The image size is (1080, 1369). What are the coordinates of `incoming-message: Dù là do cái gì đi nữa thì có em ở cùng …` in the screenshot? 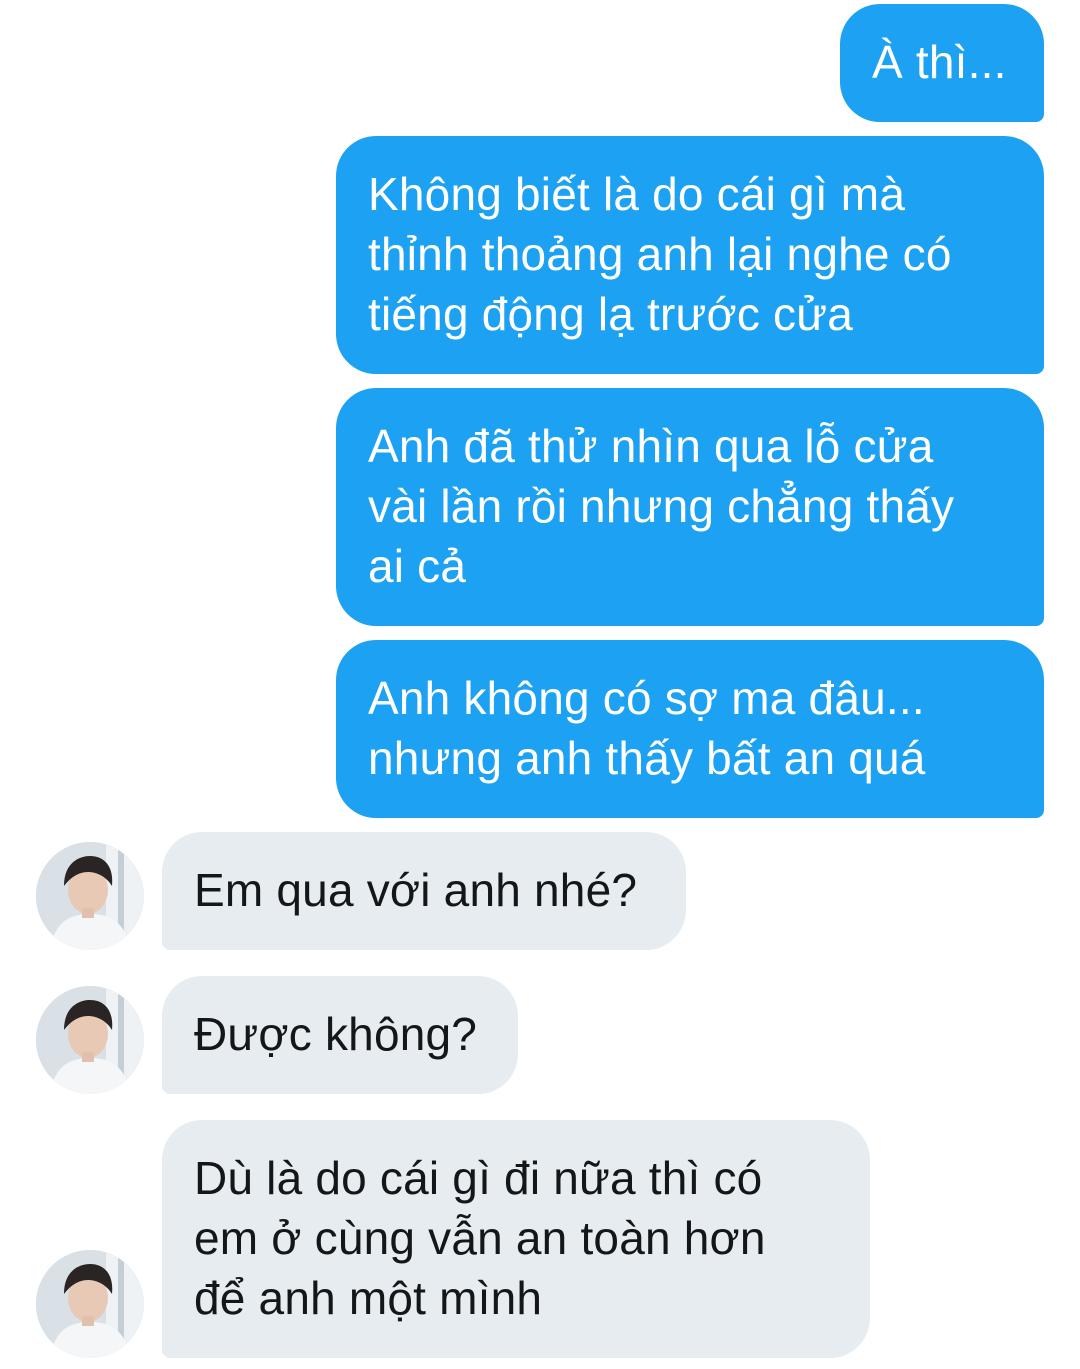 It's located at (516, 1239).